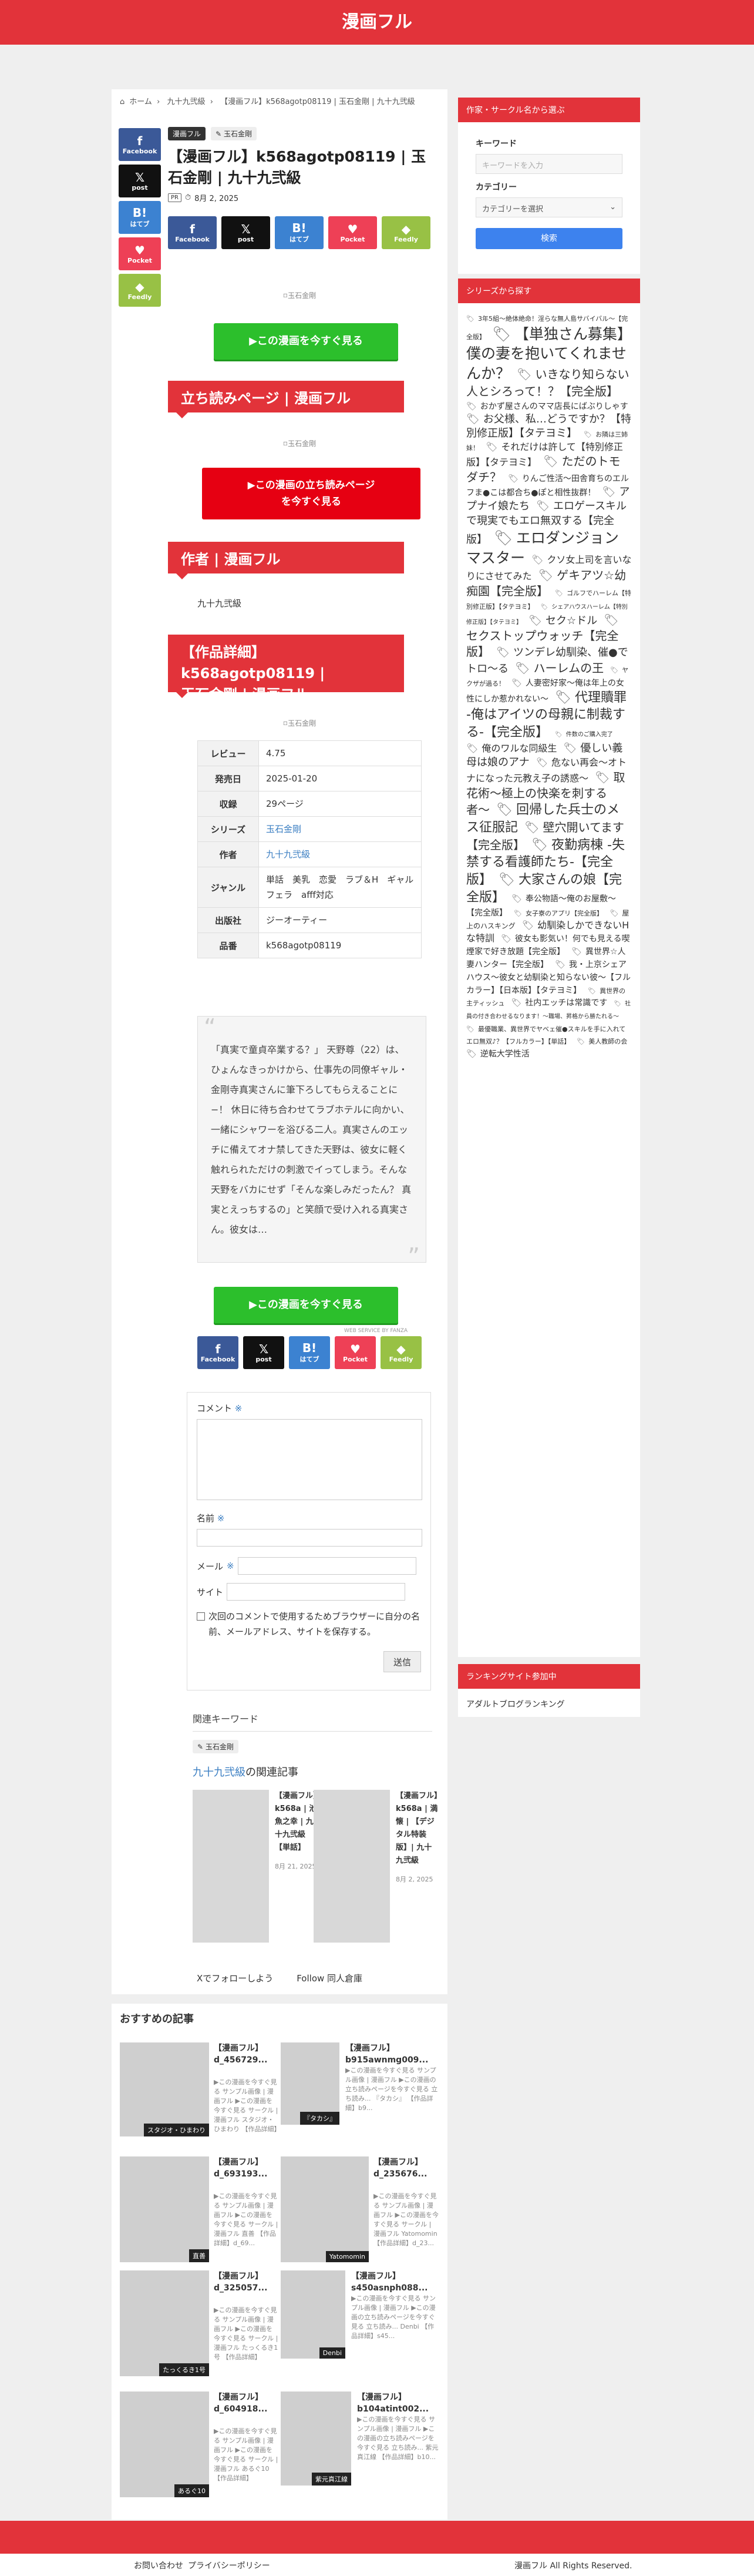 The image size is (754, 2576). What do you see at coordinates (220, 1408) in the screenshot?
I see `comment-label: コメント ※` at bounding box center [220, 1408].